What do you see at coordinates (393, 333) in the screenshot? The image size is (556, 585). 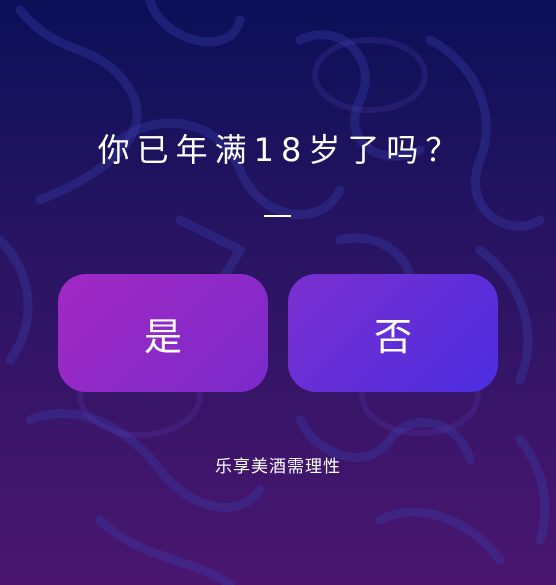 I see `no-button: 否` at bounding box center [393, 333].